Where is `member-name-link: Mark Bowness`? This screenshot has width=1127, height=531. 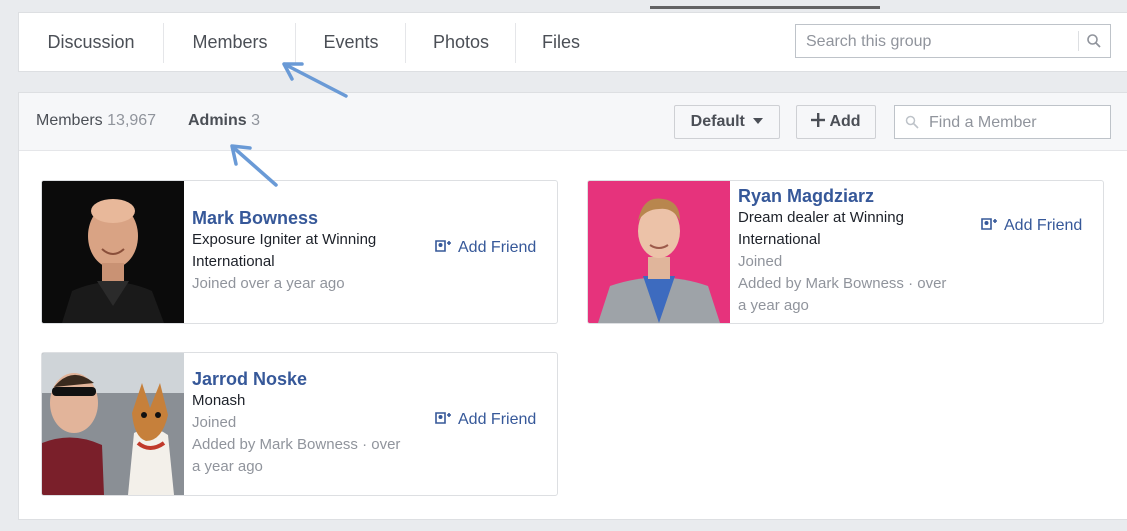 member-name-link: Mark Bowness is located at coordinates (314, 218).